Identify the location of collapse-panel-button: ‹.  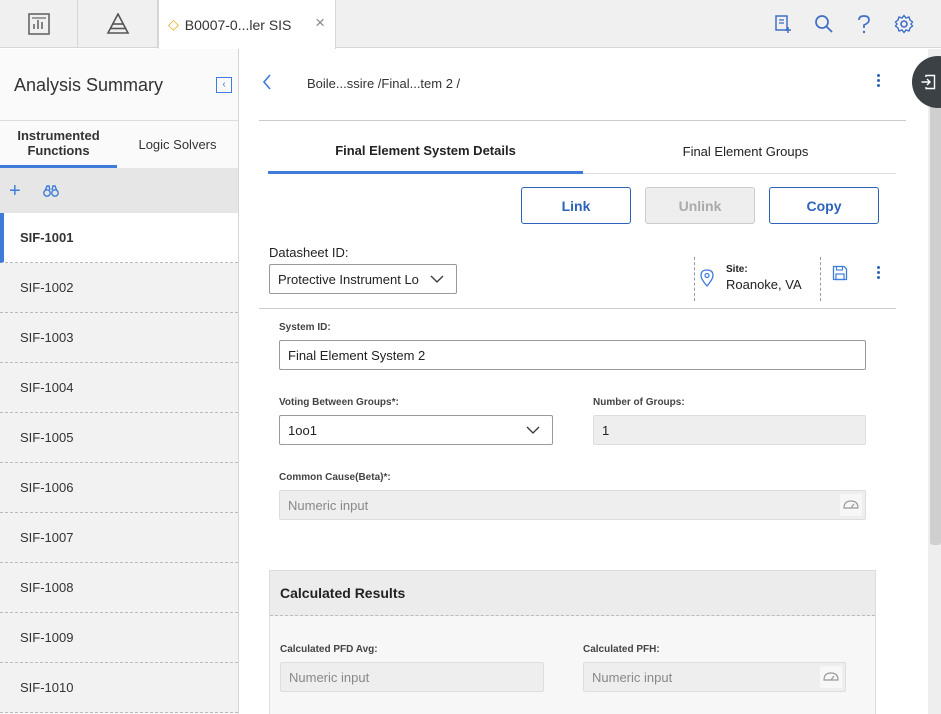
(224, 85).